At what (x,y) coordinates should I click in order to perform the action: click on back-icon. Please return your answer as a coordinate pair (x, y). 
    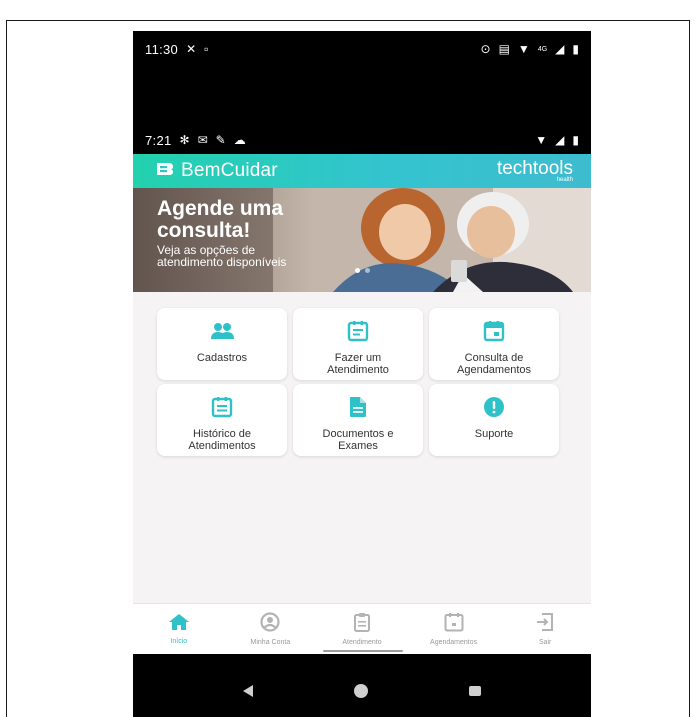
    Looking at the image, I should click on (248, 691).